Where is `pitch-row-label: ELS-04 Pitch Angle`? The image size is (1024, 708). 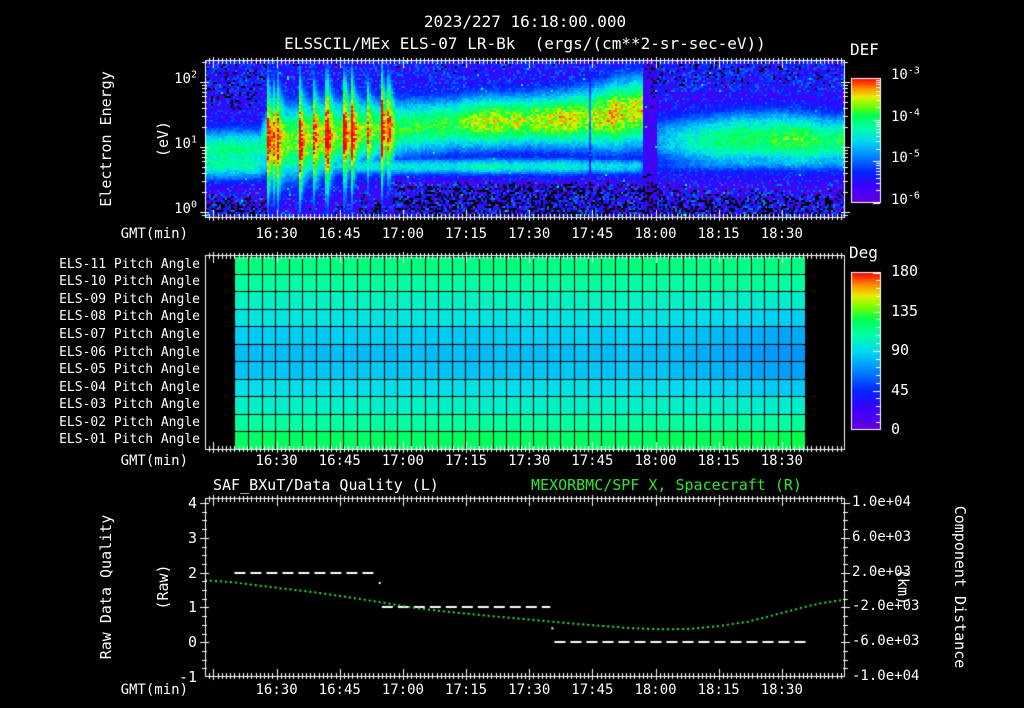
pitch-row-label: ELS-04 Pitch Angle is located at coordinates (129, 387).